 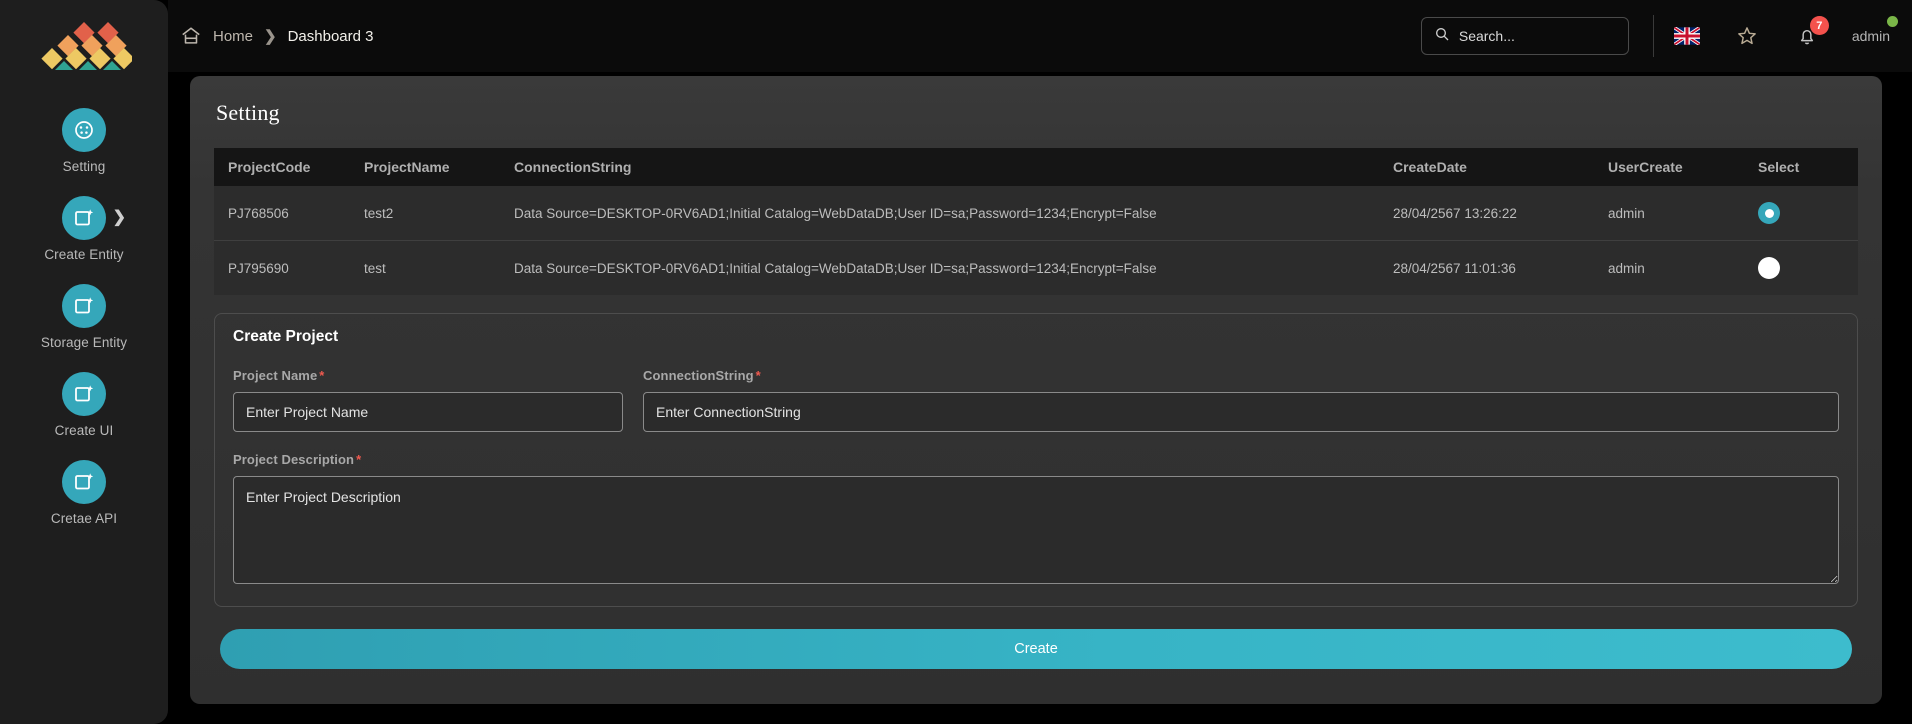 I want to click on sidebar-item-create-ui: Create UI, so click(x=84, y=405).